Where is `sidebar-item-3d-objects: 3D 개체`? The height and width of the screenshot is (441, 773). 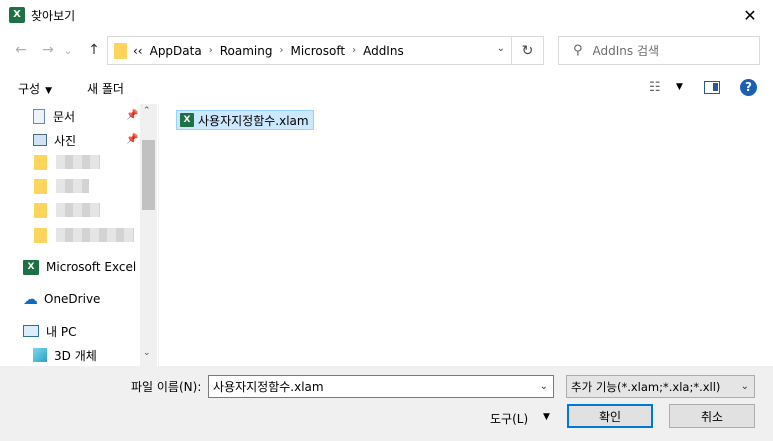
sidebar-item-3d-objects: 3D 개체 is located at coordinates (65, 355).